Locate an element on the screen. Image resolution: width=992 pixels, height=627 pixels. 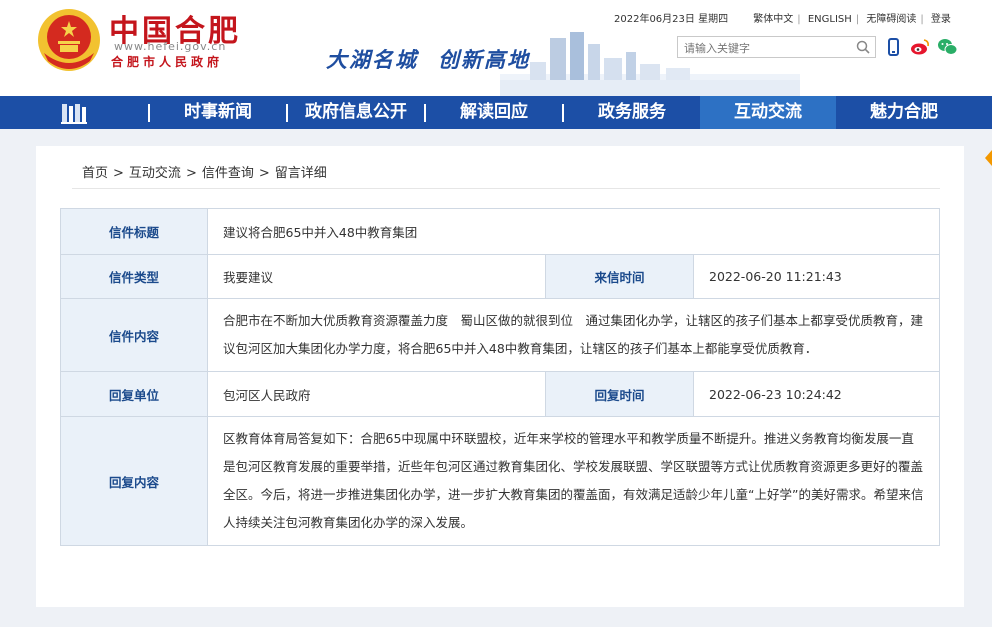
reply-time-label: 回复时间 is located at coordinates (619, 394).